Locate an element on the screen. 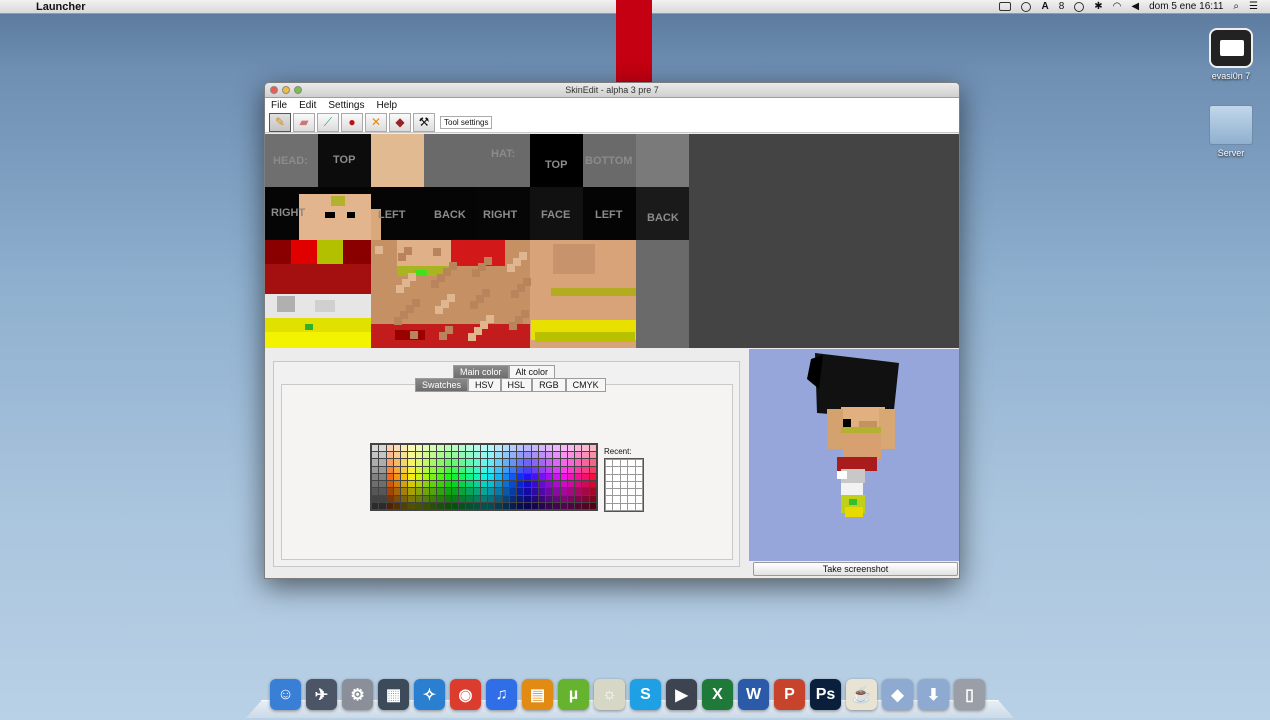 The height and width of the screenshot is (720, 1270). photoshop-icon: Ps is located at coordinates (825, 694).